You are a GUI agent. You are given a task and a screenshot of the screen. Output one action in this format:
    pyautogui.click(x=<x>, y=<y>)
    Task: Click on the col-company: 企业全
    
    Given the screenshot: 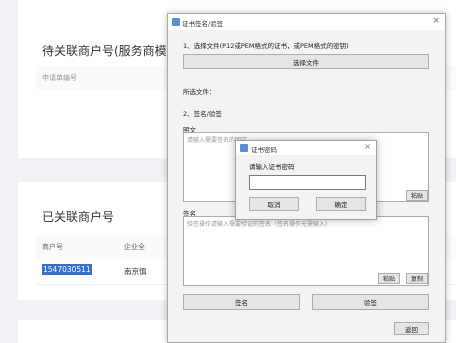 What is the action you would take?
    pyautogui.click(x=134, y=247)
    